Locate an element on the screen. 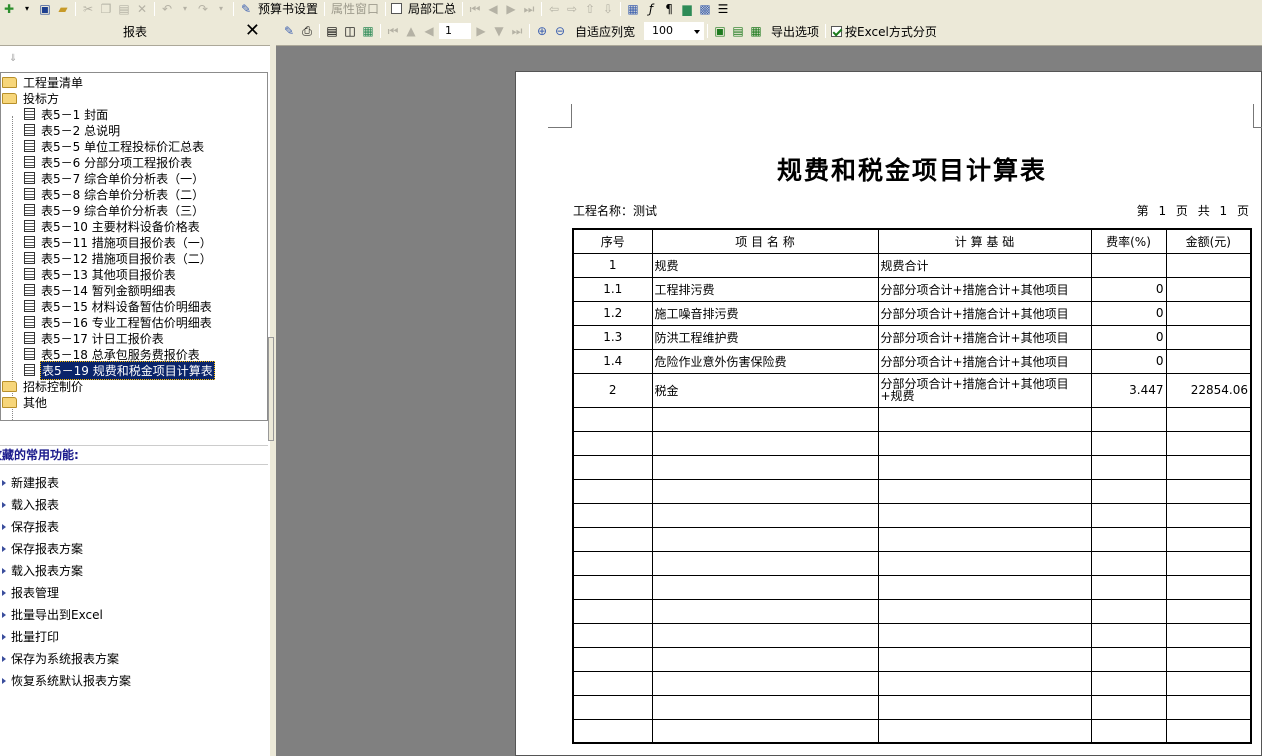  panel-scroll-thumb is located at coordinates (271, 389).